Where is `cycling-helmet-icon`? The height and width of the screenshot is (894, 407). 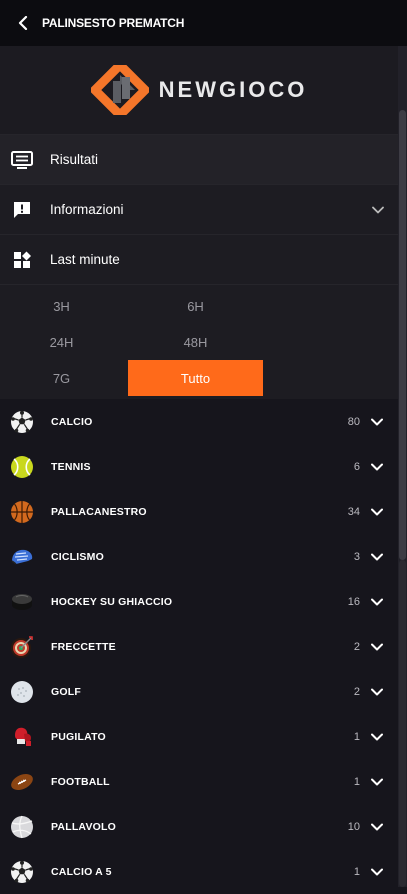 cycling-helmet-icon is located at coordinates (22, 557).